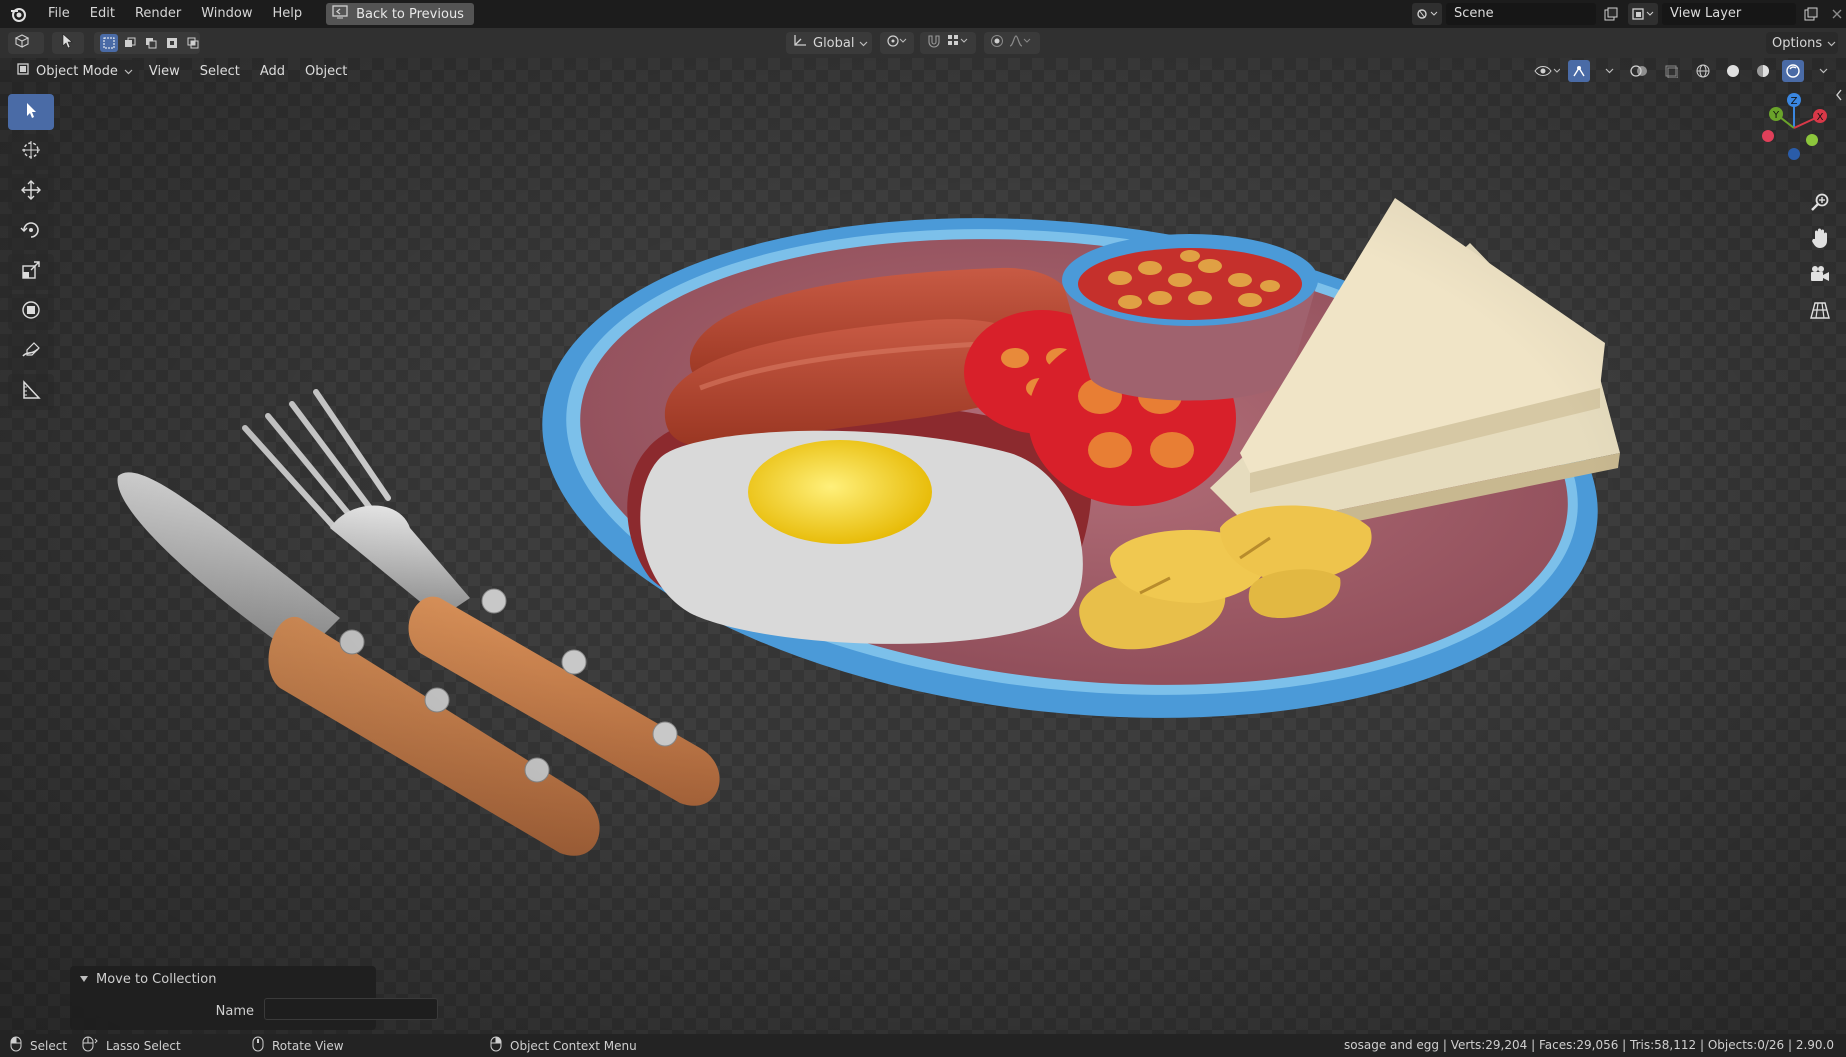 This screenshot has width=1846, height=1057. I want to click on scale-tool, so click(31, 272).